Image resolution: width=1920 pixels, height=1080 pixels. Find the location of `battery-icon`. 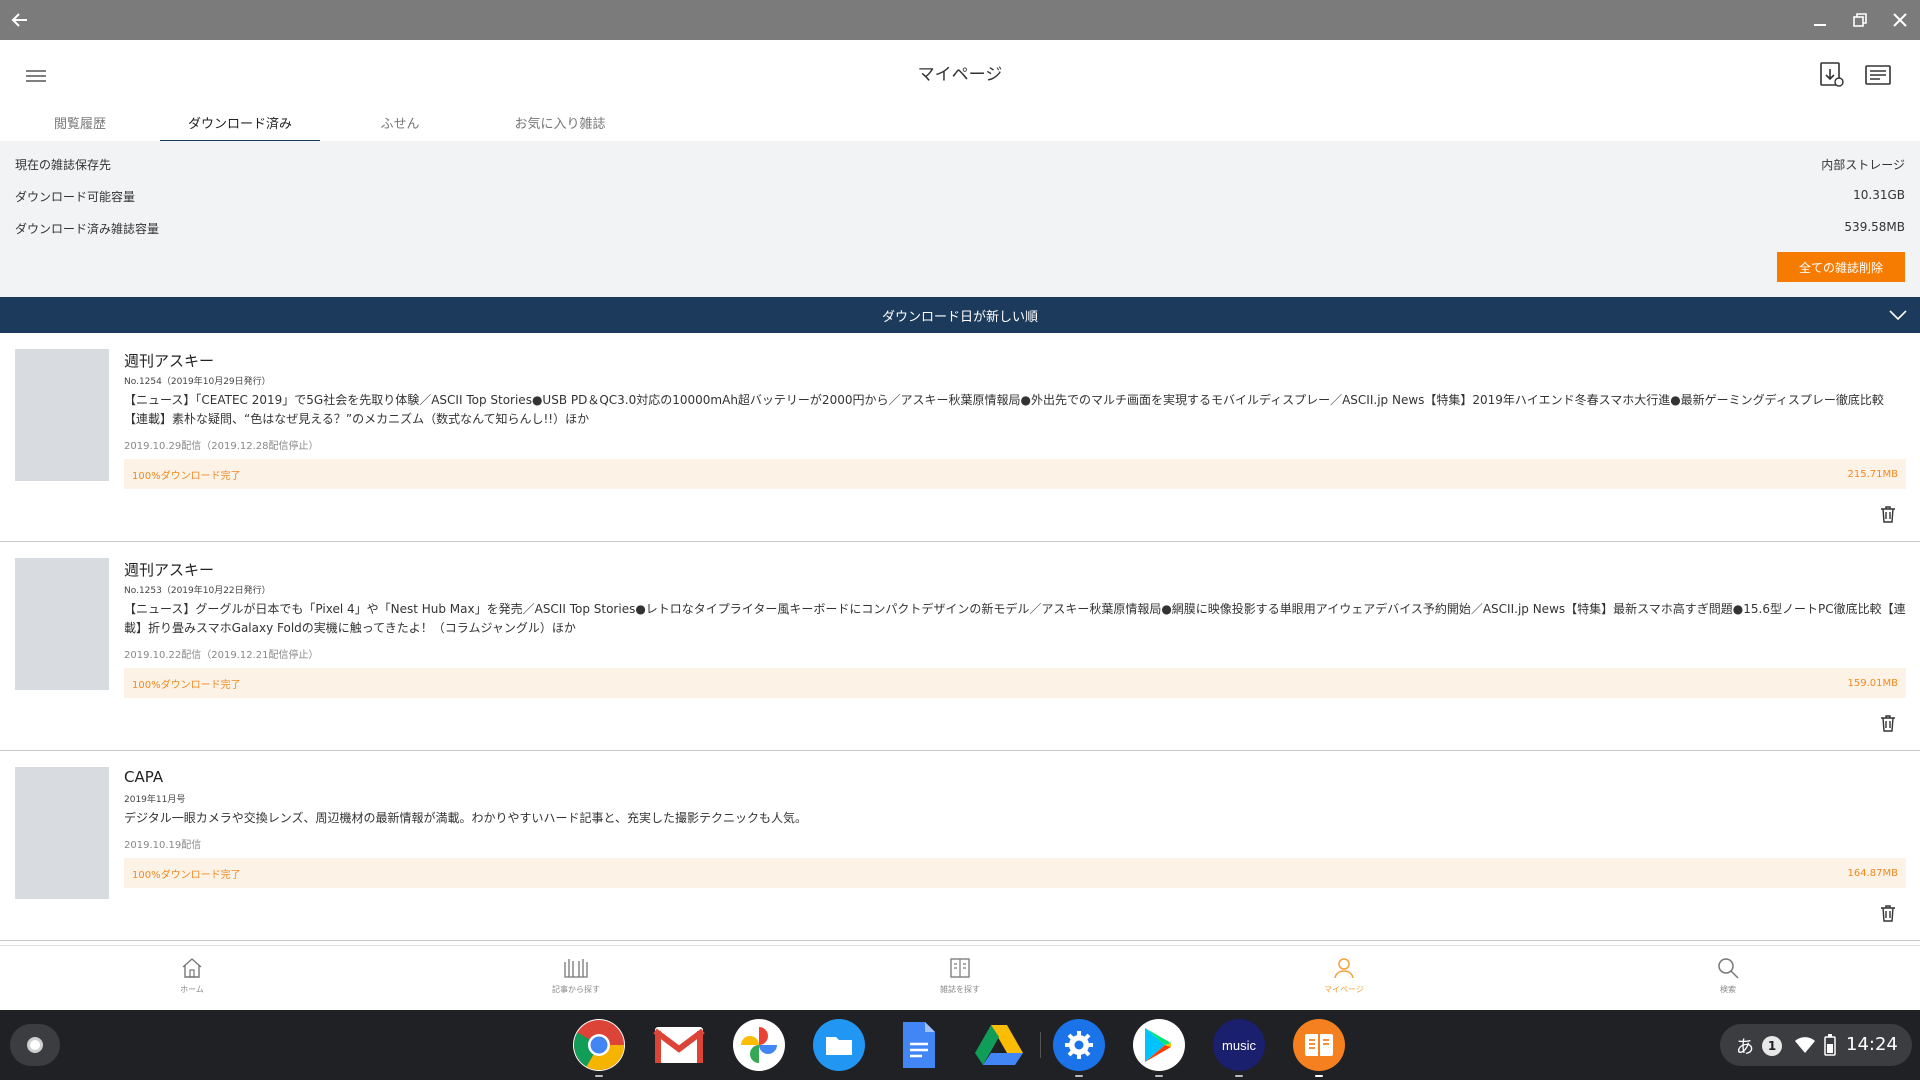

battery-icon is located at coordinates (1830, 1045).